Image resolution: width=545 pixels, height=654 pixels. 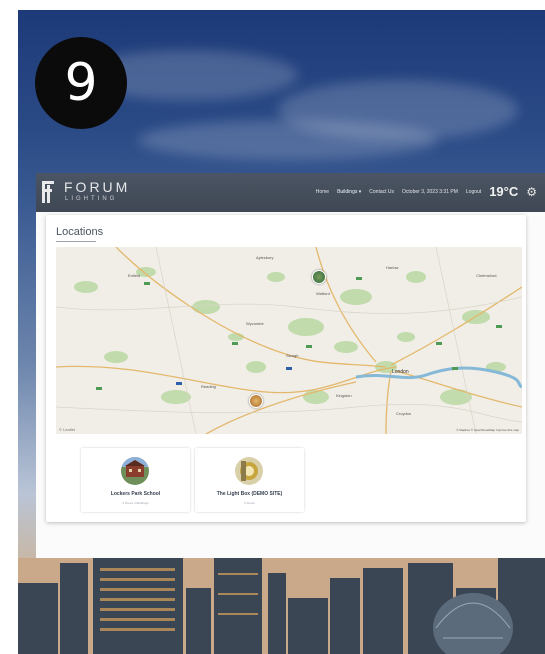 What do you see at coordinates (344, 395) in the screenshot?
I see `map-label: Kingston` at bounding box center [344, 395].